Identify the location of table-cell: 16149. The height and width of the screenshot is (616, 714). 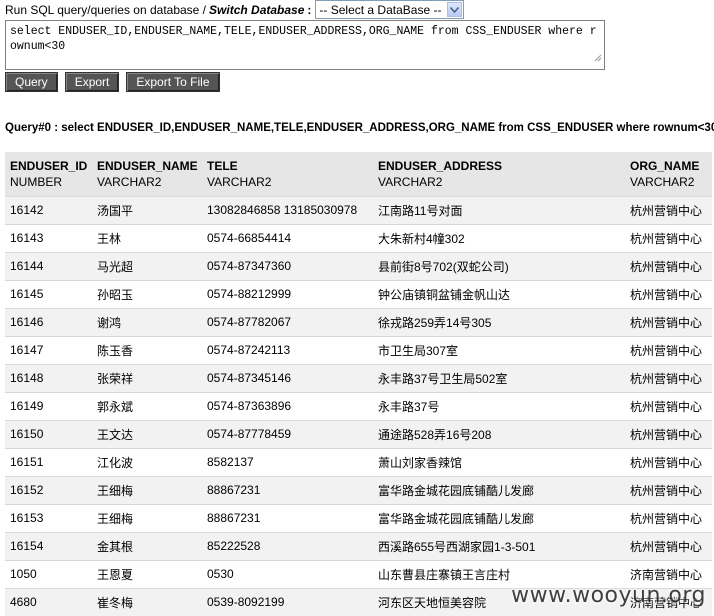
(48, 405).